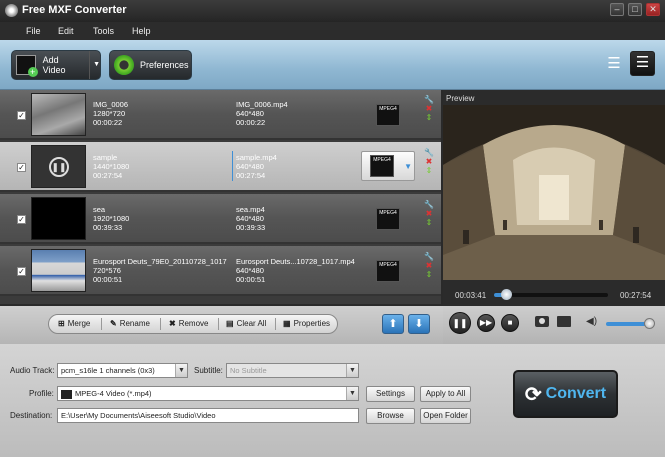 The height and width of the screenshot is (457, 665). I want to click on properties-button: ▦ Properties, so click(306, 324).